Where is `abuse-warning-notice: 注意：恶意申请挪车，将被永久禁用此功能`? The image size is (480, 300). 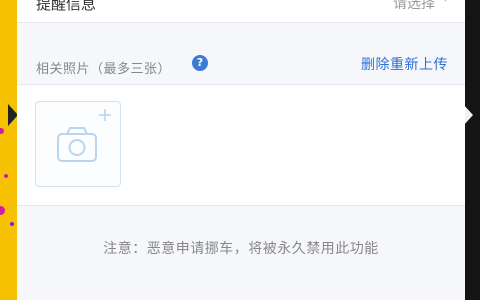 abuse-warning-notice: 注意：恶意申请挪车，将被永久禁用此功能 is located at coordinates (241, 249).